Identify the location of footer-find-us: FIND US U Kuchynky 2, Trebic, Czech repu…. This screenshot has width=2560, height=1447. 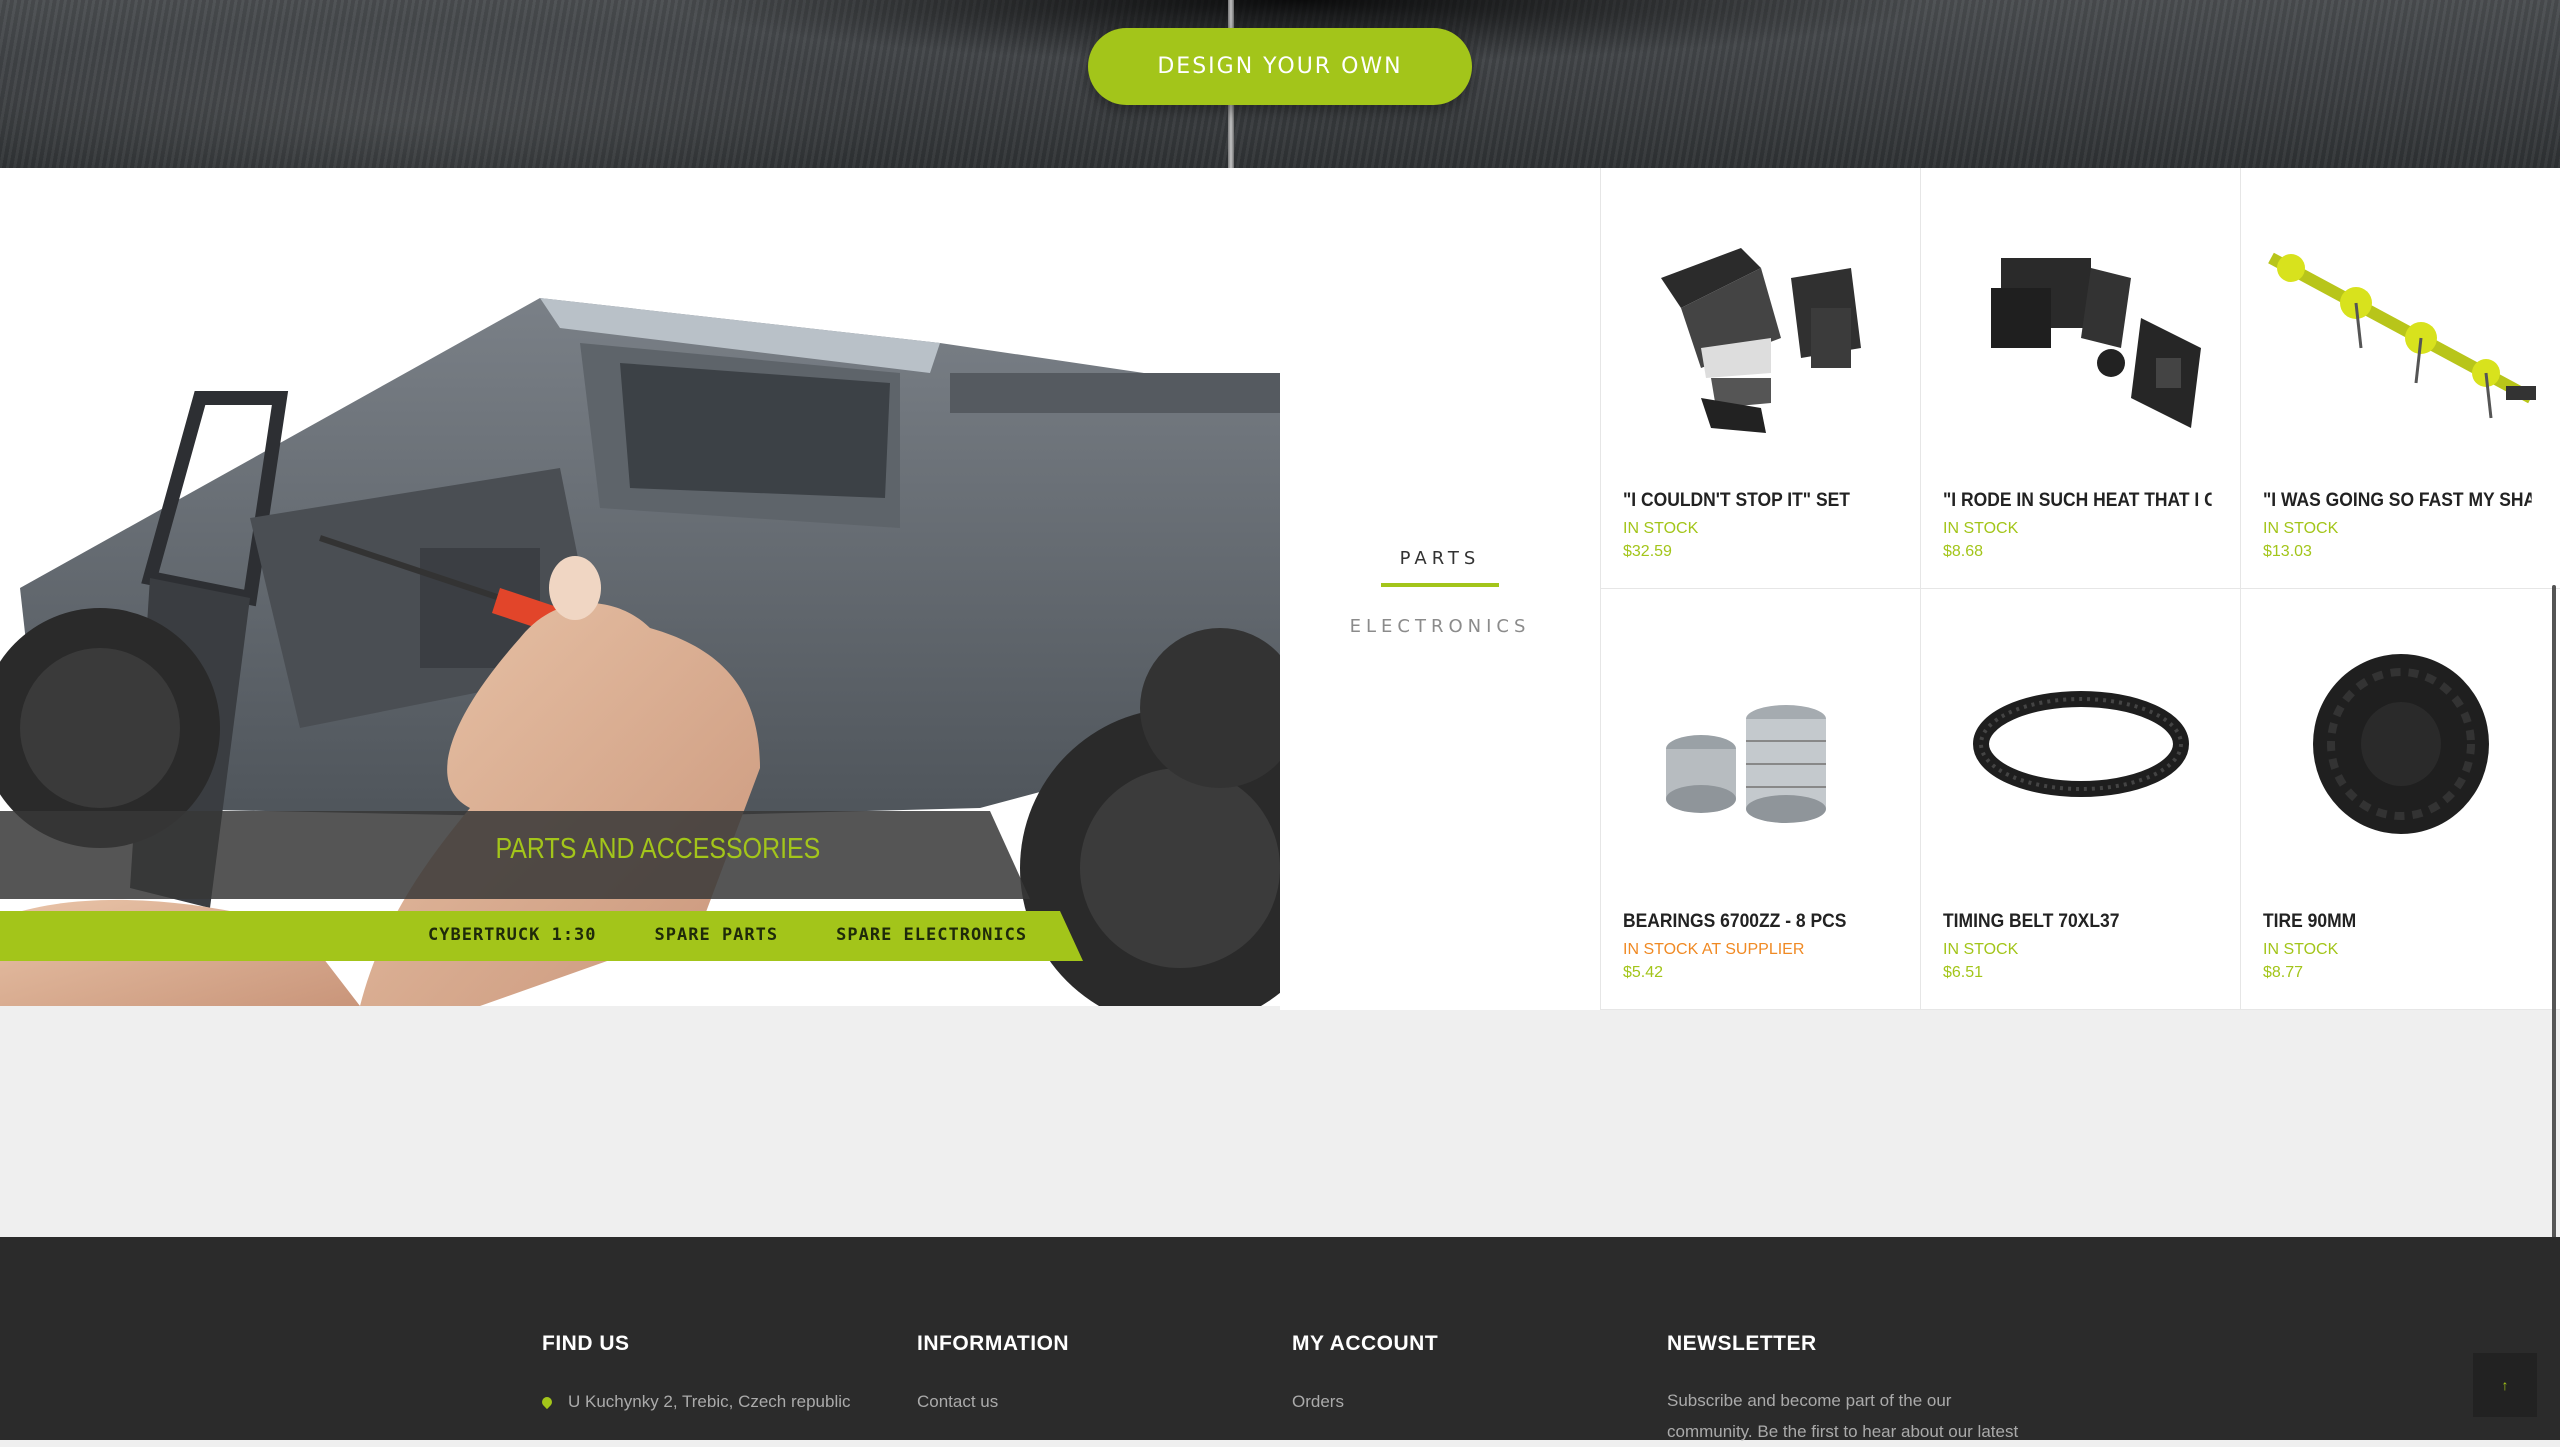
(695, 1371).